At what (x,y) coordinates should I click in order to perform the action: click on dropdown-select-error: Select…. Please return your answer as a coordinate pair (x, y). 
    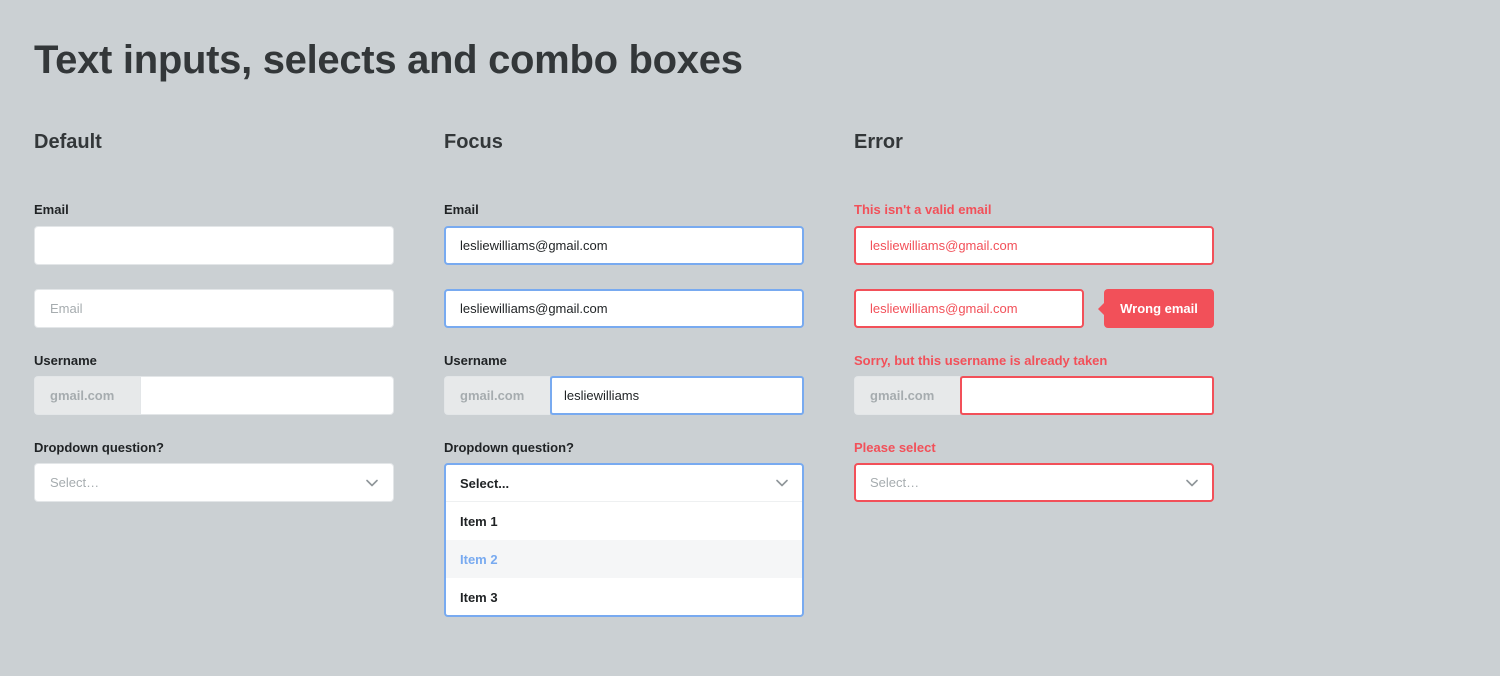
    Looking at the image, I should click on (1034, 482).